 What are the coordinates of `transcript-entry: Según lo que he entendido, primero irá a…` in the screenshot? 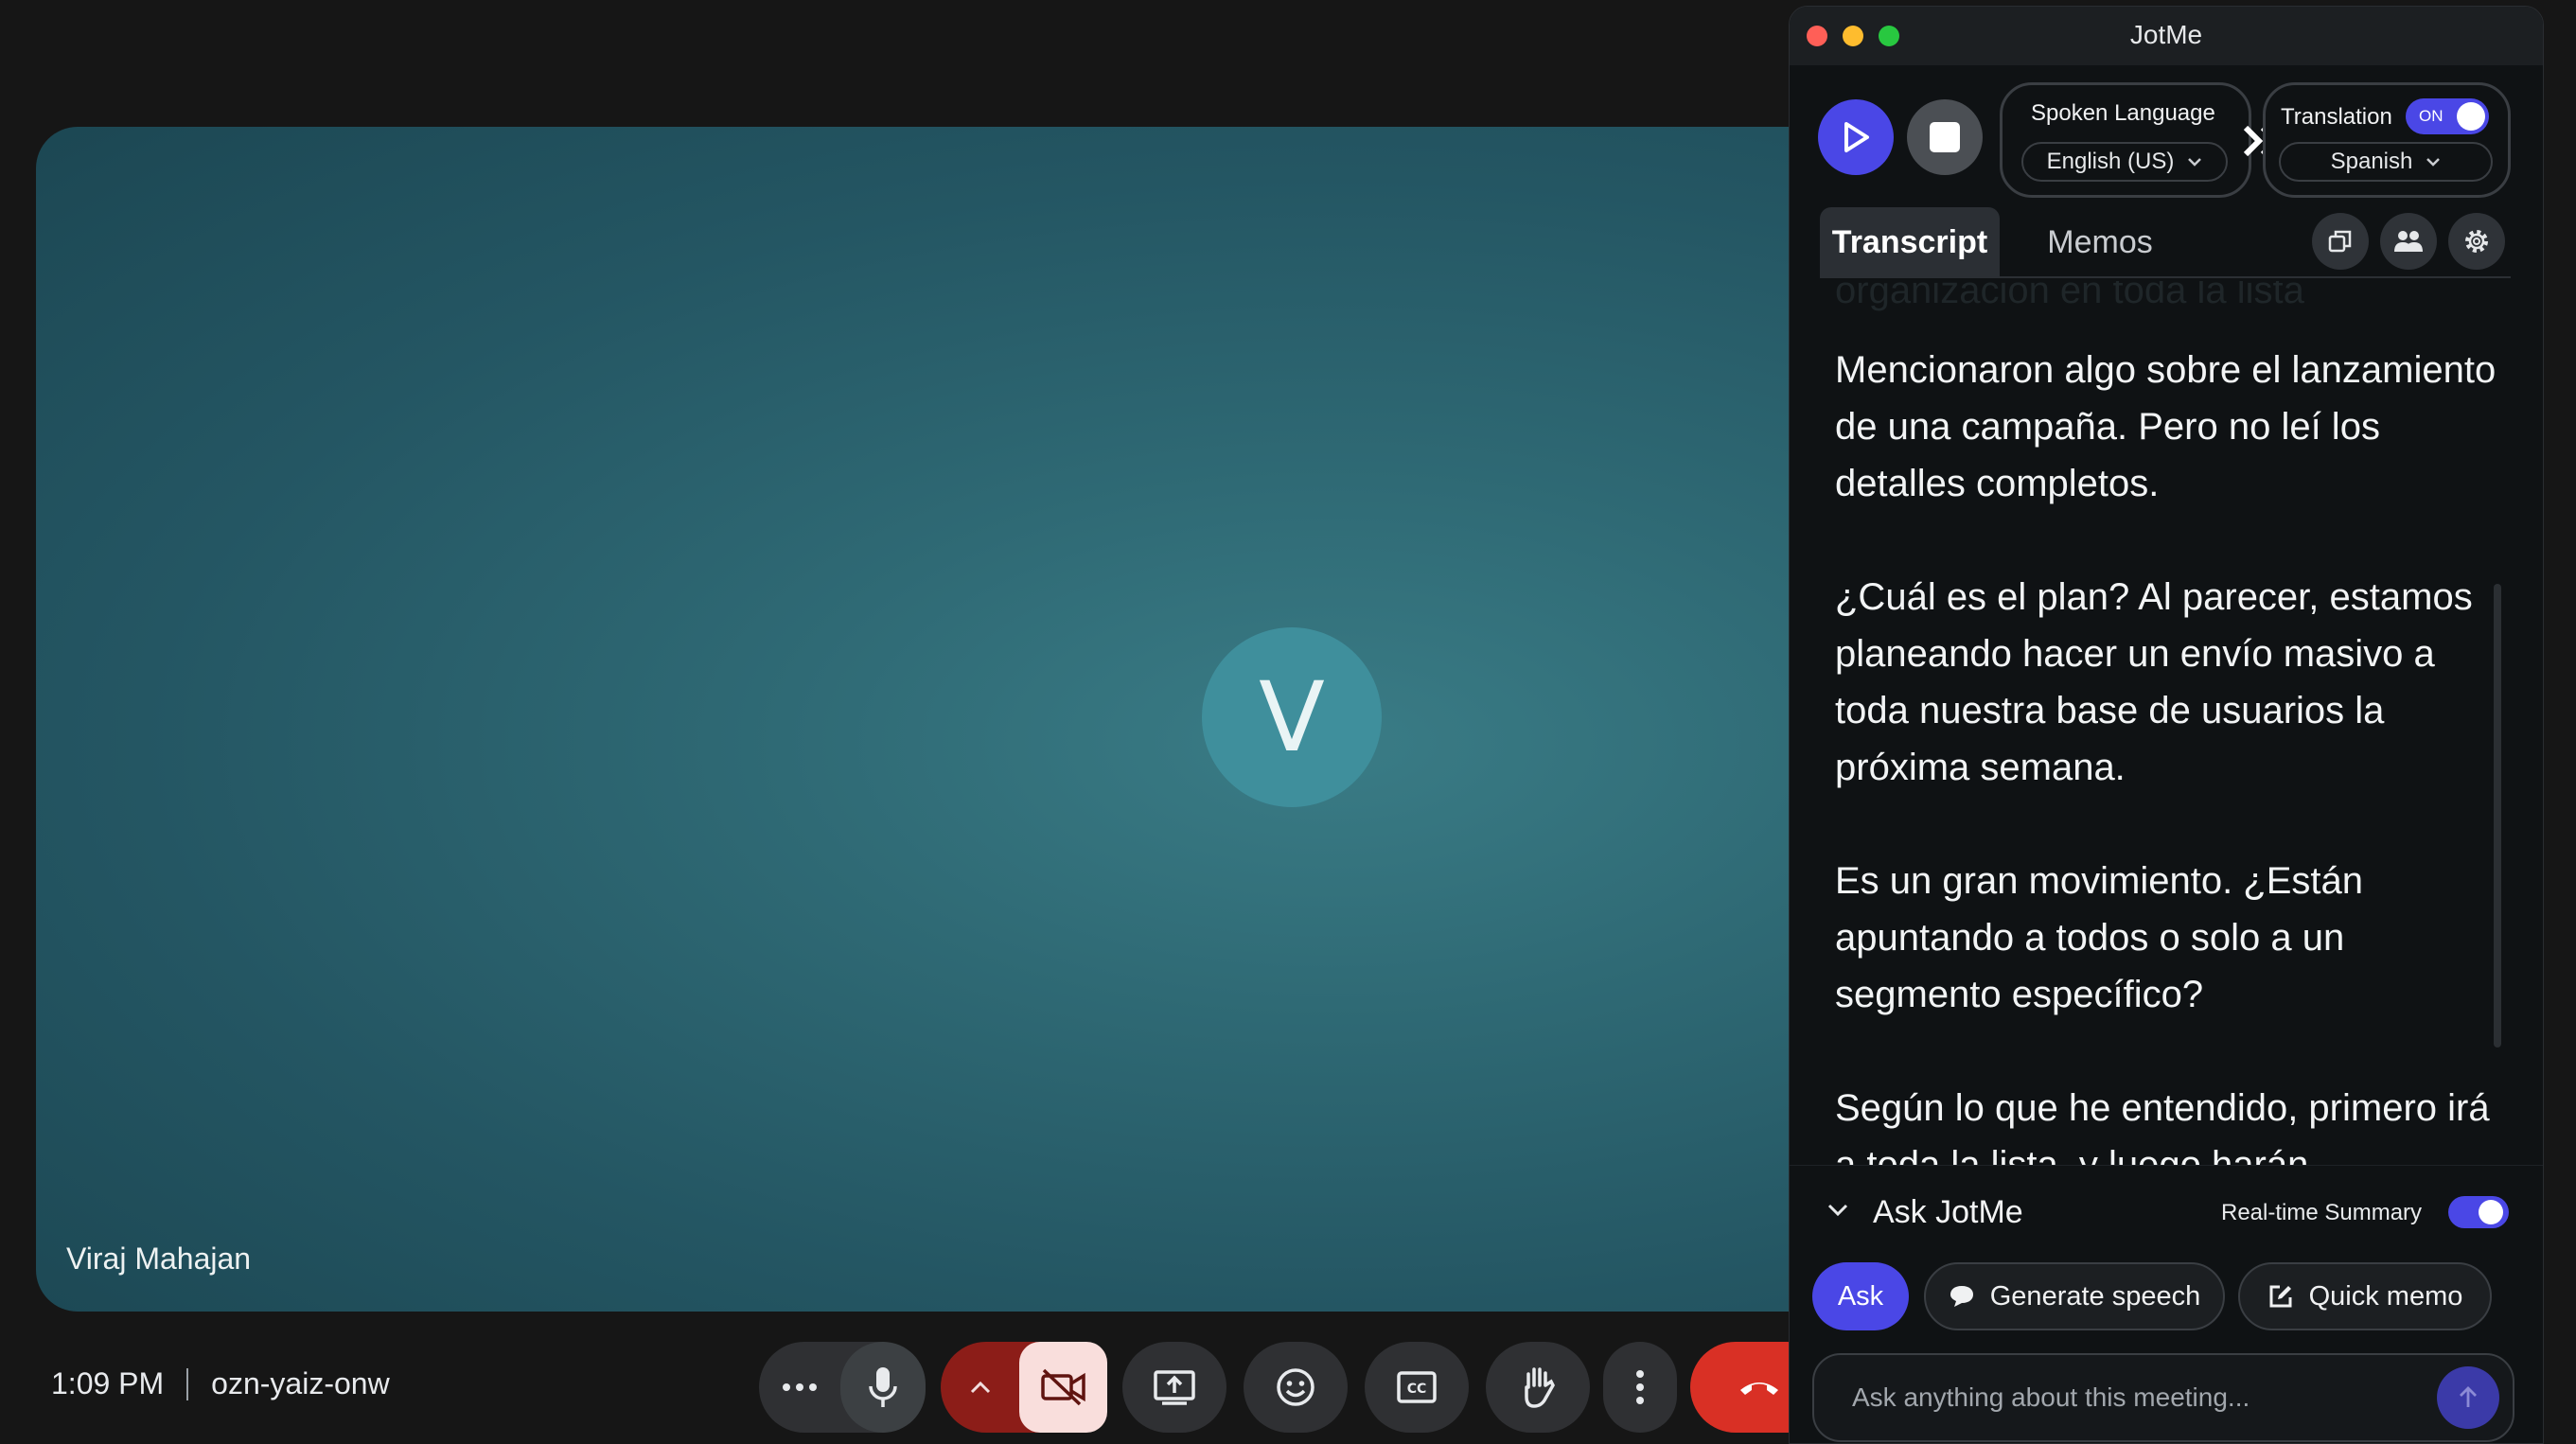 It's located at (2162, 1126).